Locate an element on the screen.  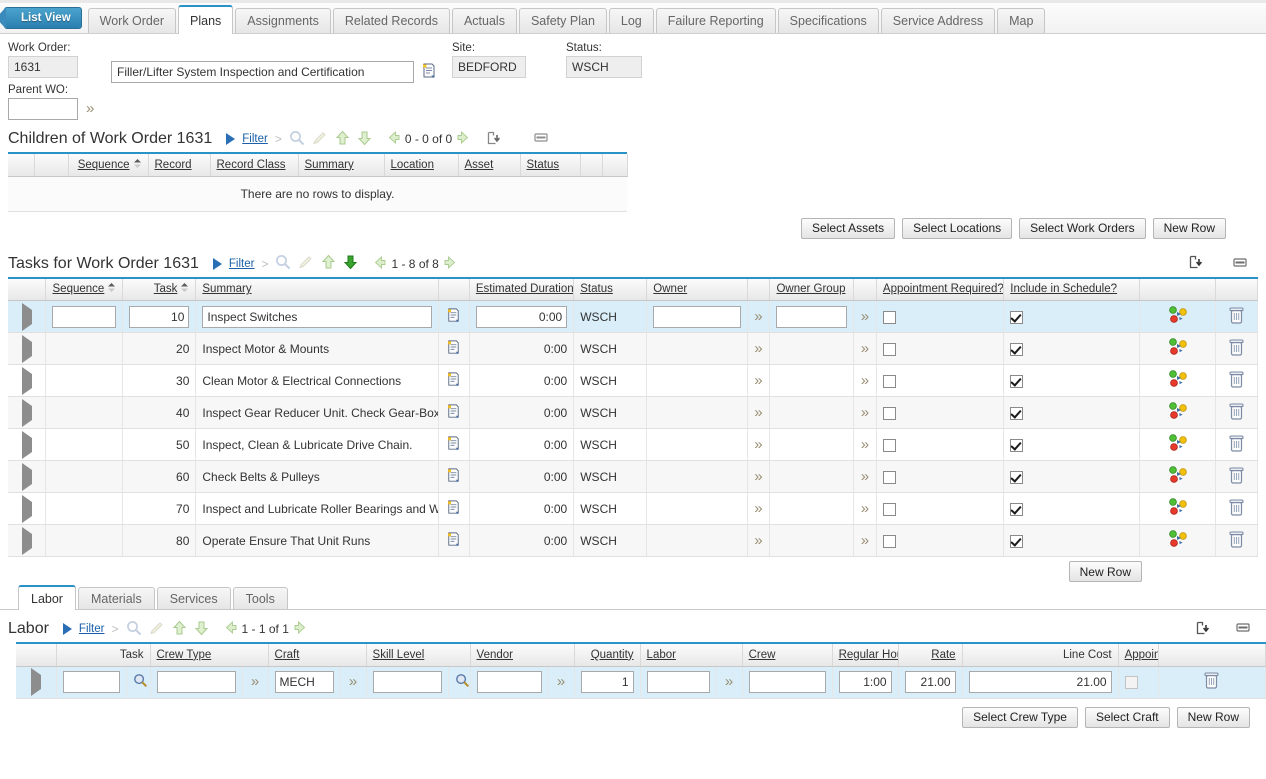
labor-vendor-cell is located at coordinates (509, 682).